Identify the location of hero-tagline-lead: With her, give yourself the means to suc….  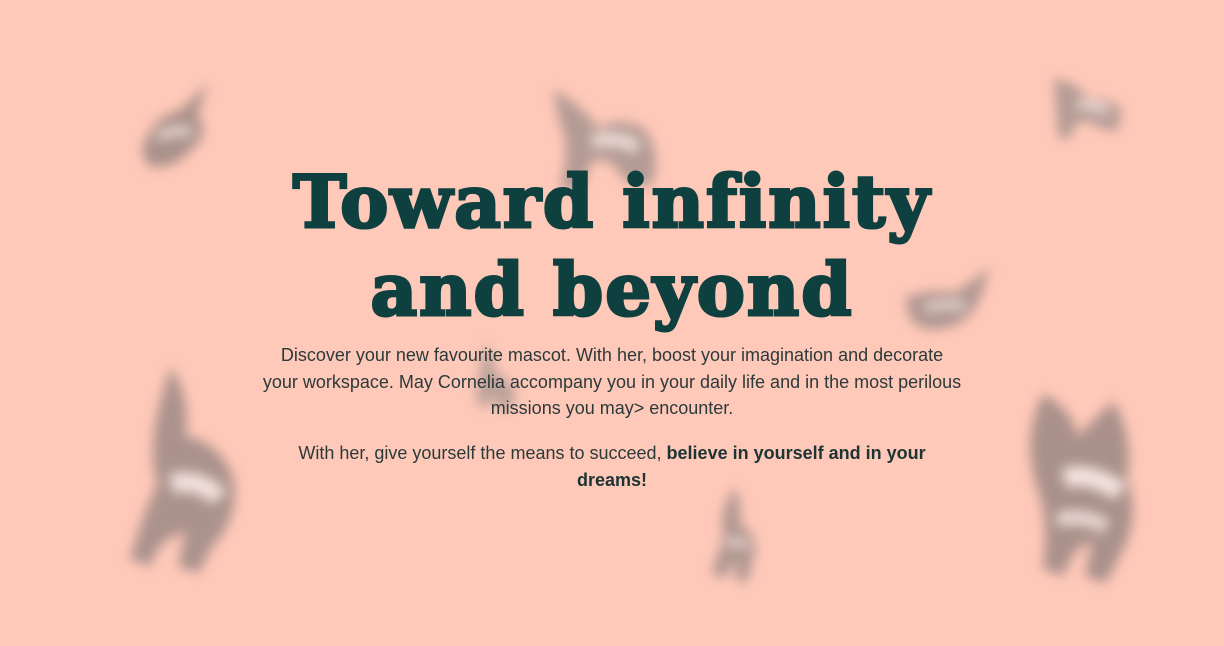
(482, 453).